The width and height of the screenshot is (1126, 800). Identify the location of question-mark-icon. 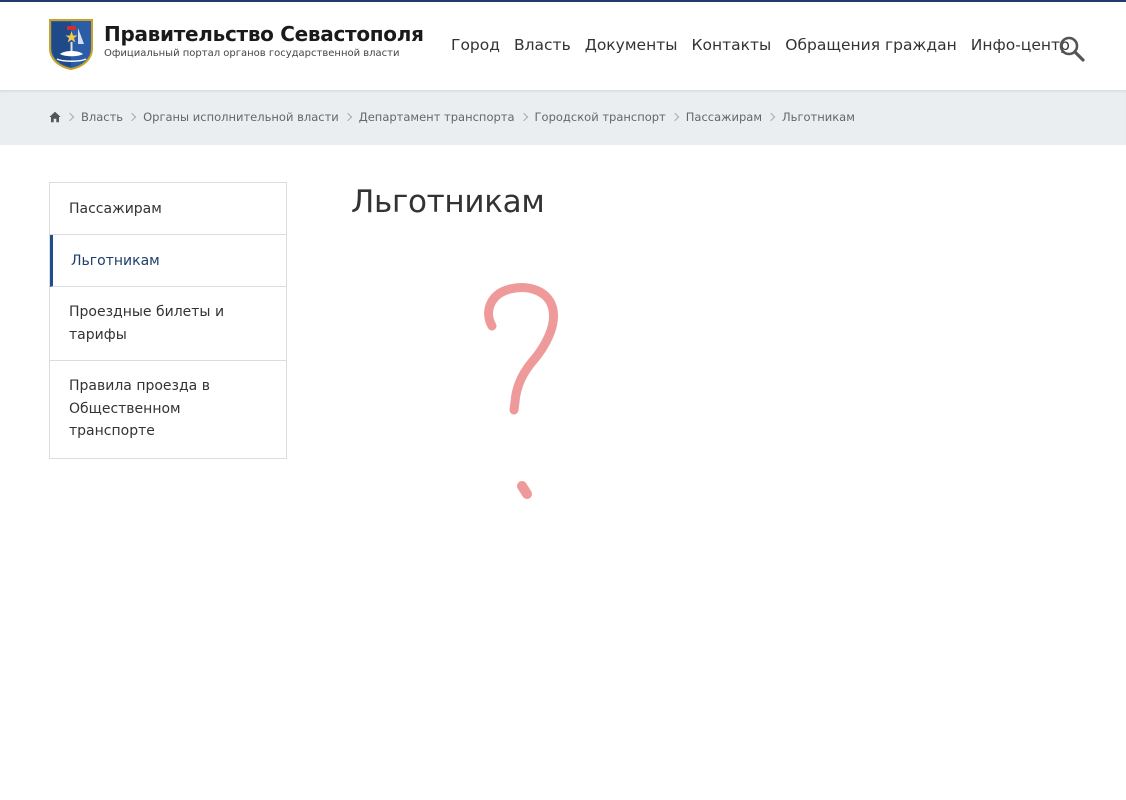
(521, 391).